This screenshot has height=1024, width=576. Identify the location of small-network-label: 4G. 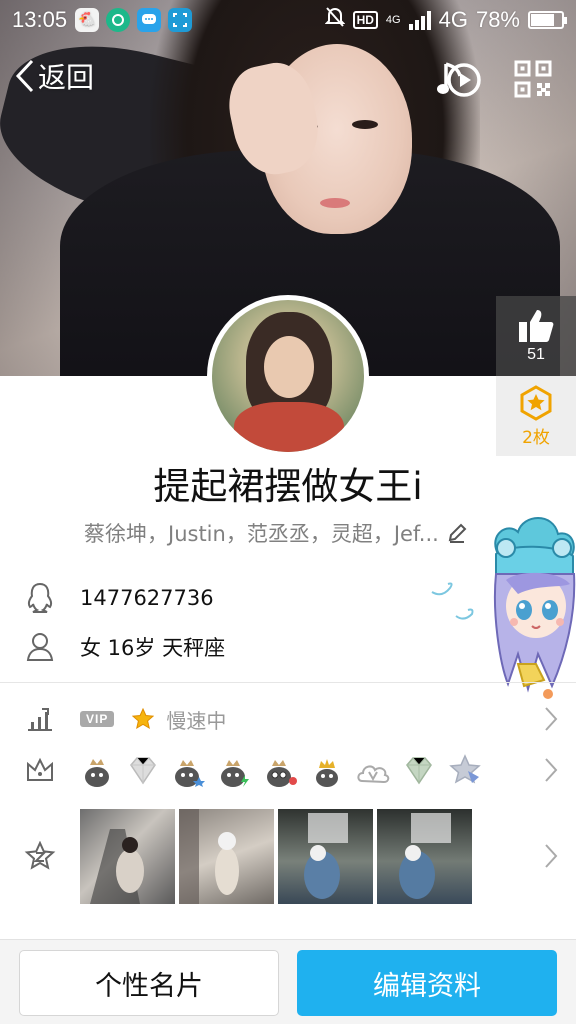
(393, 19).